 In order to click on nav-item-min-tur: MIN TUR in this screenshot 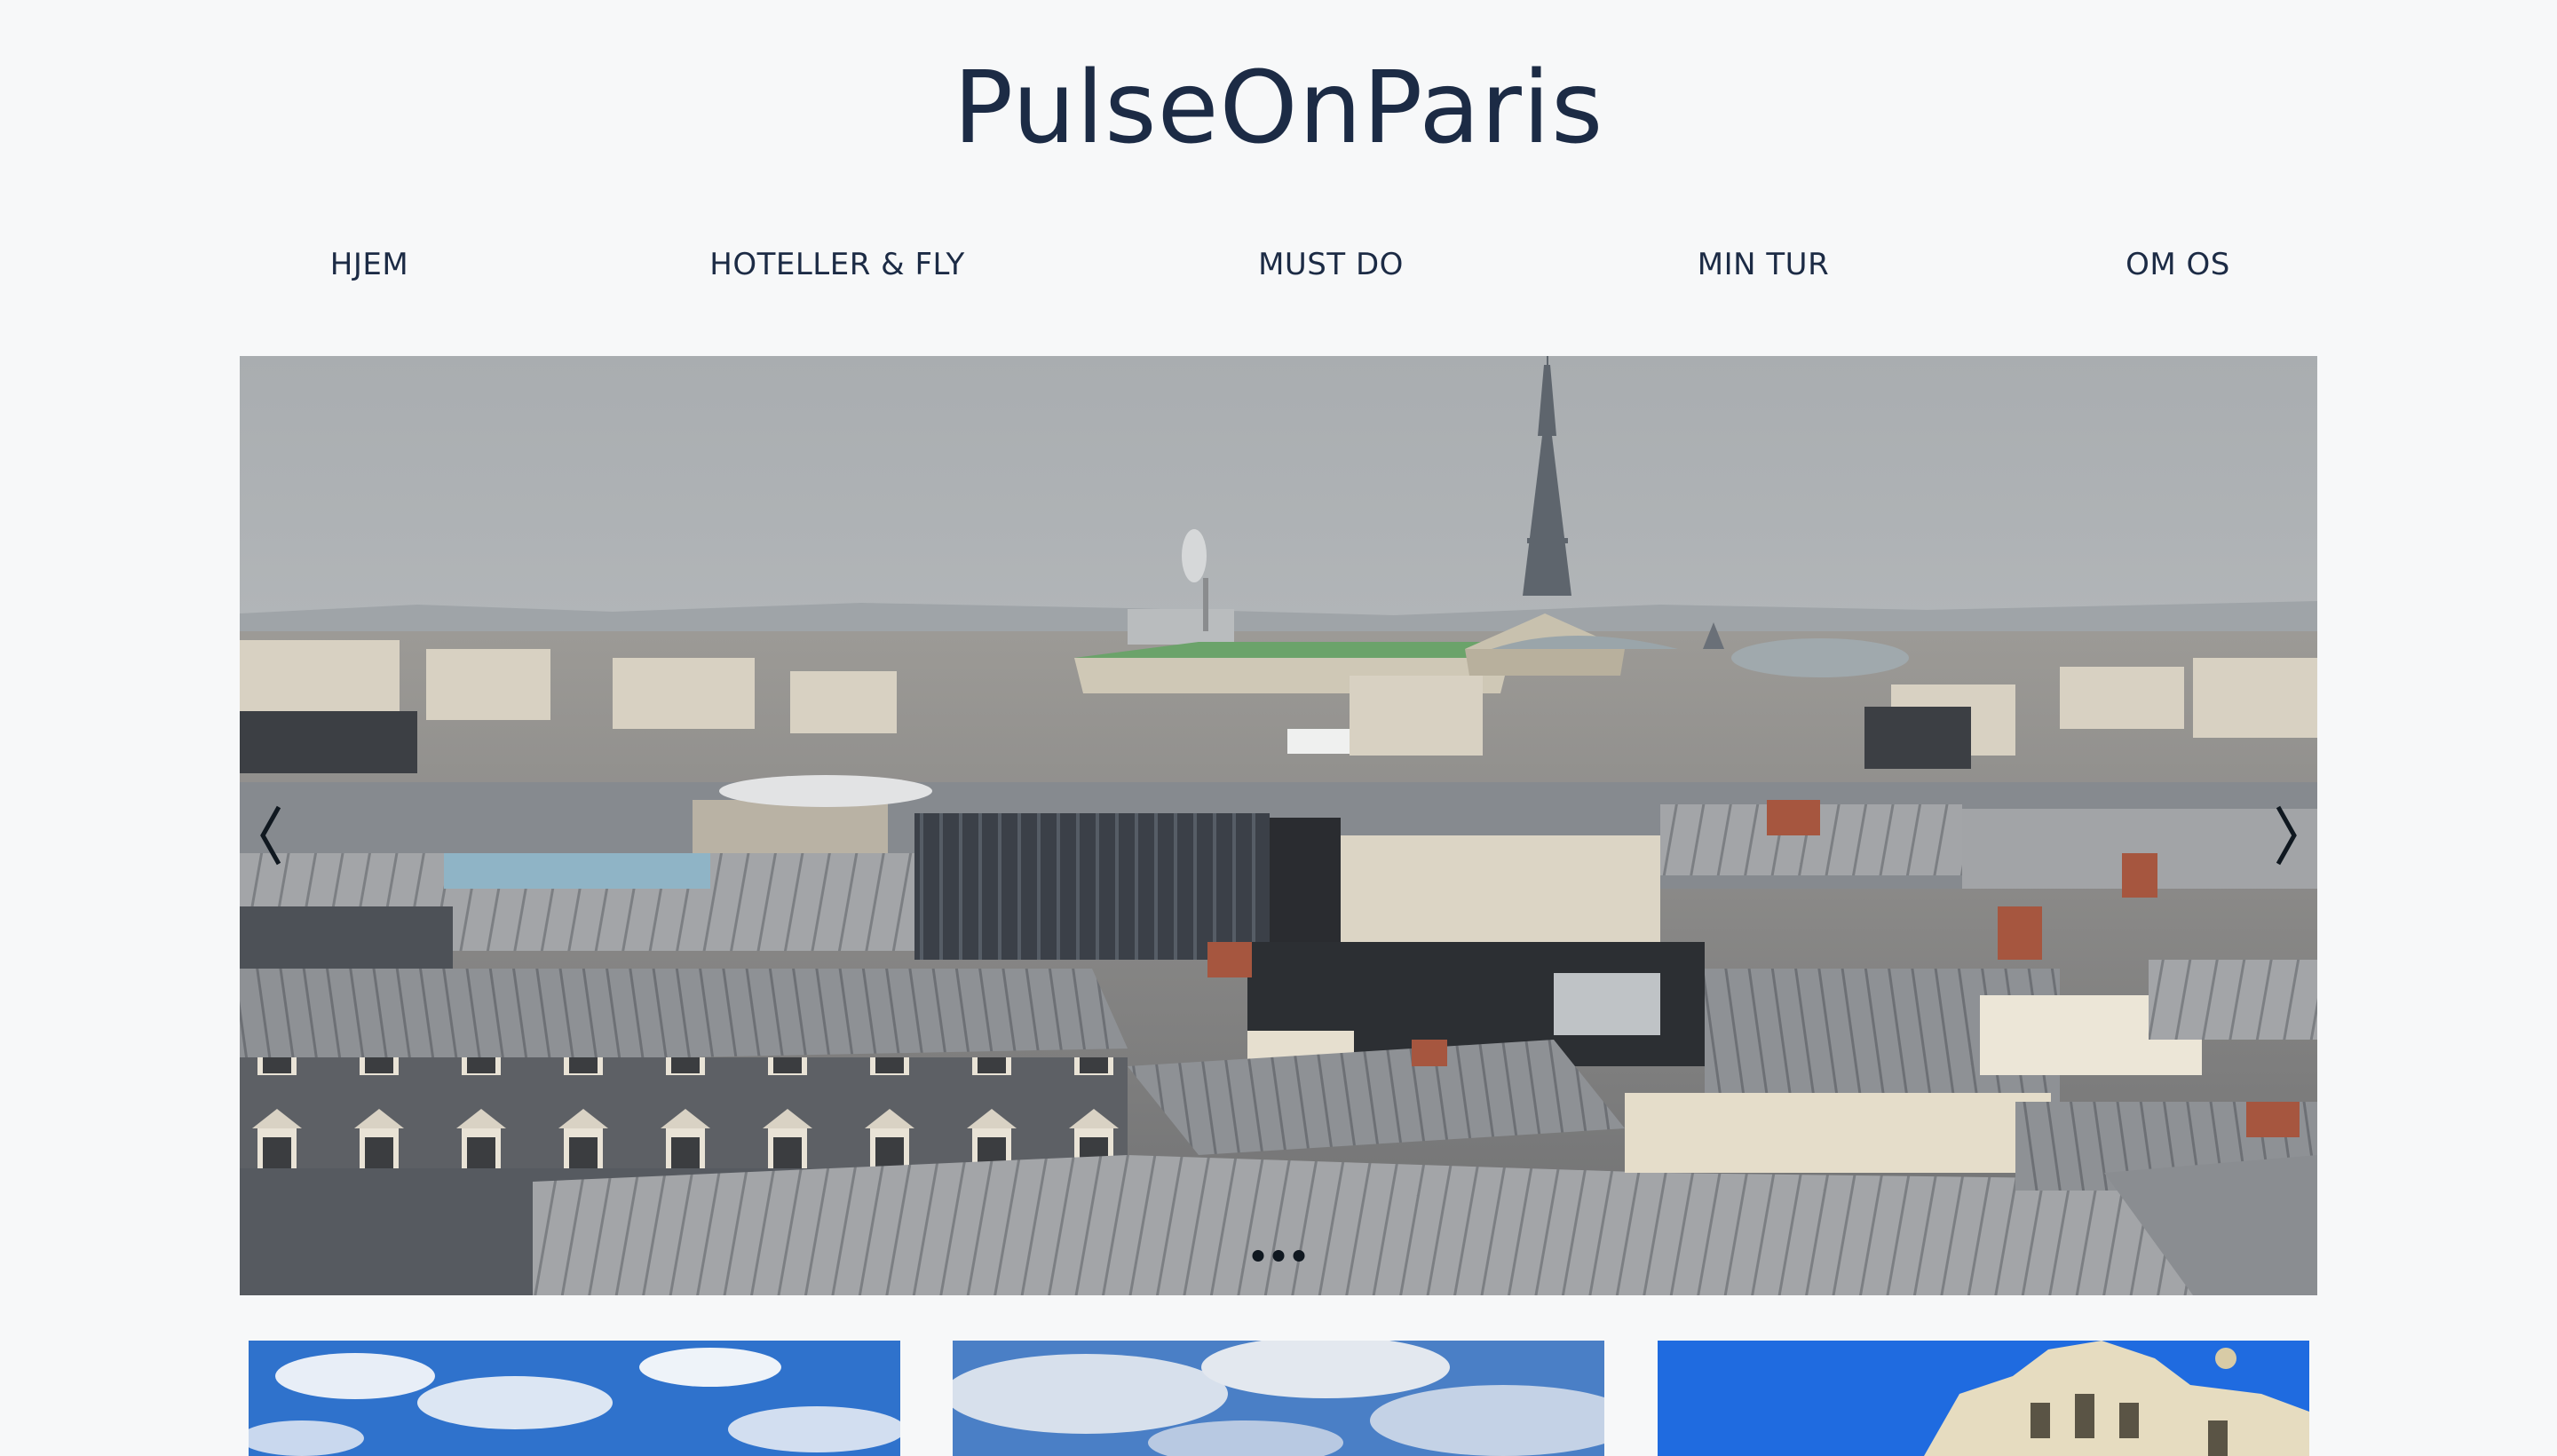, I will do `click(1763, 264)`.